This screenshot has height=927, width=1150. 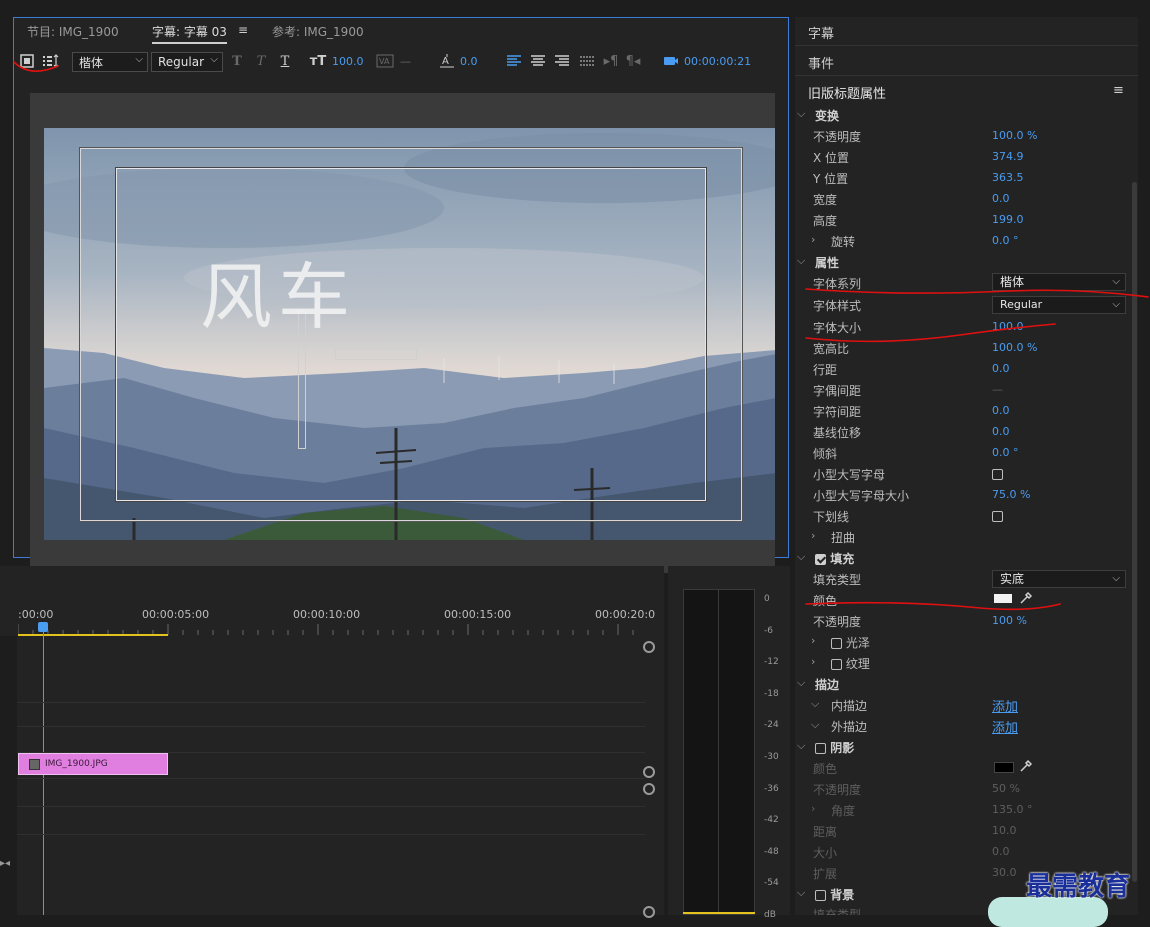 What do you see at coordinates (1008, 156) in the screenshot?
I see `prop-value: 374.9` at bounding box center [1008, 156].